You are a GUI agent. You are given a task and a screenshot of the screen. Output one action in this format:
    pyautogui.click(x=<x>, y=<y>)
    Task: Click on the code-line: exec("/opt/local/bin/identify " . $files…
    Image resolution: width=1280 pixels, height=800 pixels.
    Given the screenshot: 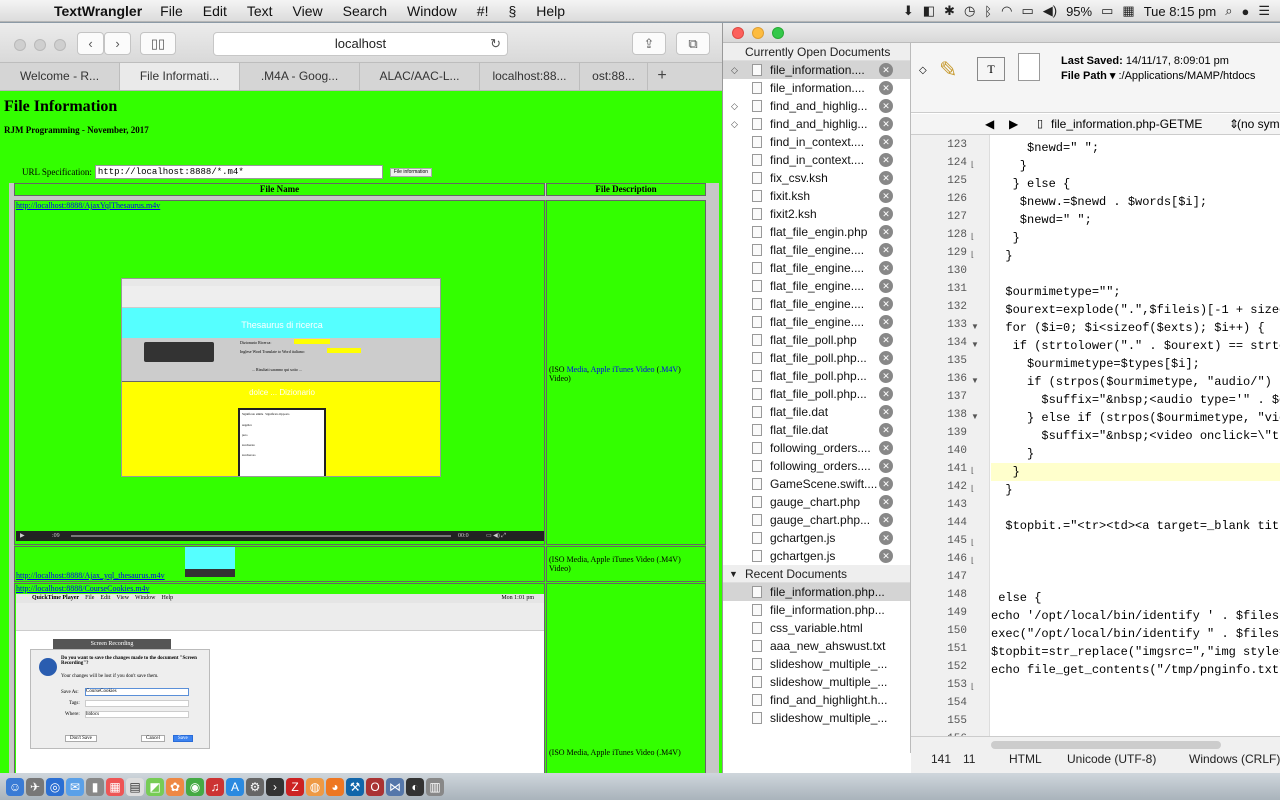 What is the action you would take?
    pyautogui.click(x=1135, y=634)
    